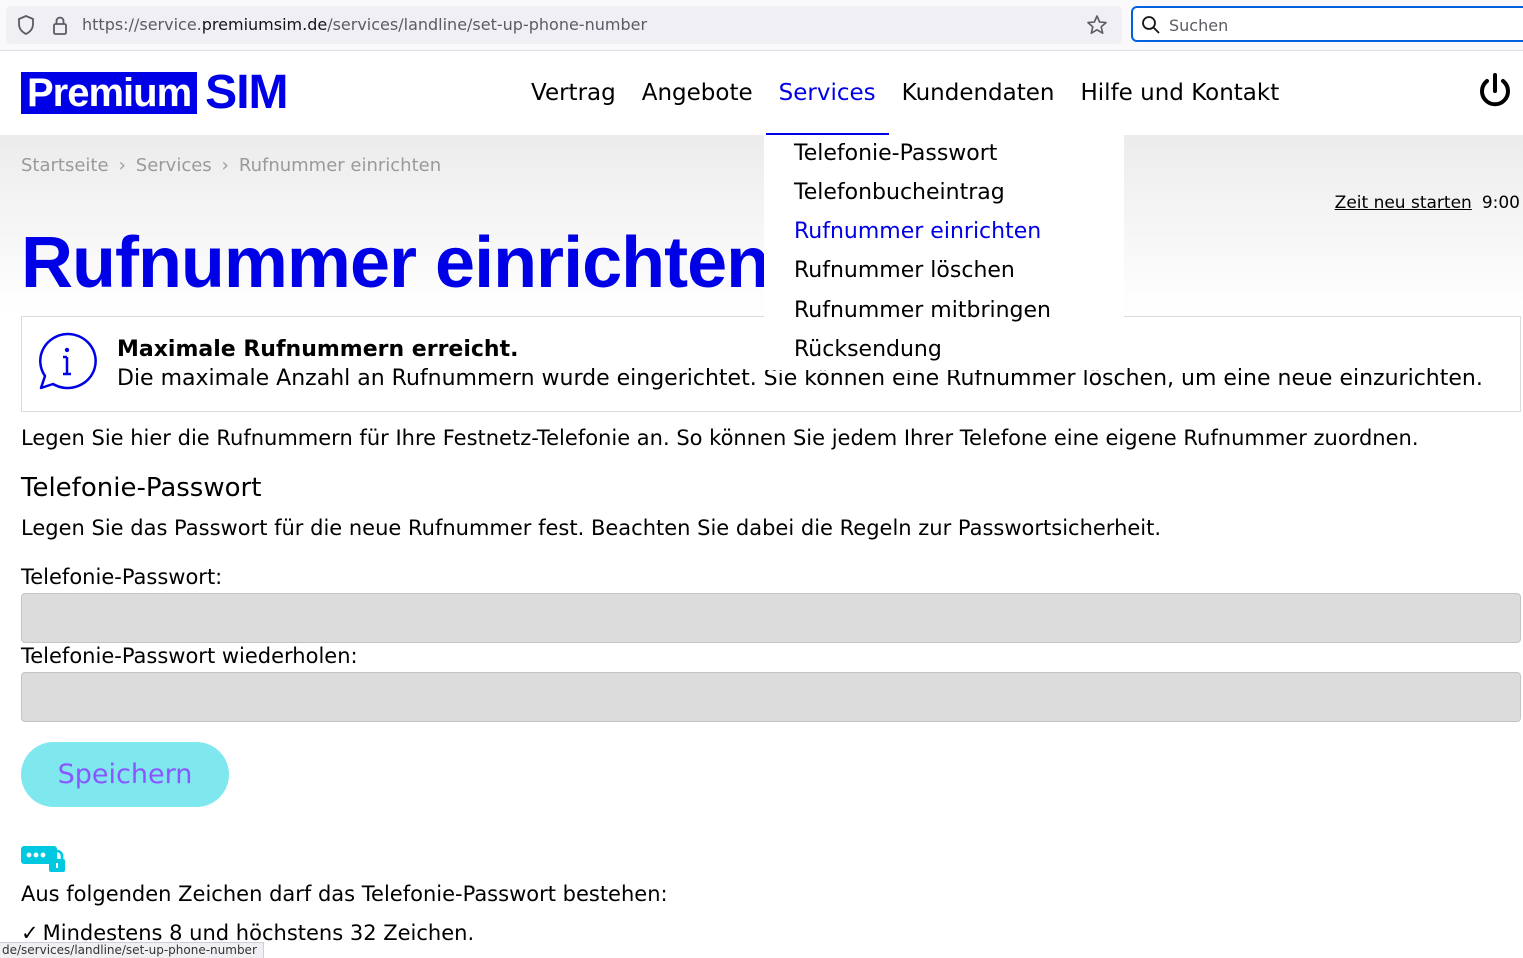  Describe the element at coordinates (132, 950) in the screenshot. I see `status-bar-url: de/services/landline/set-up-phone-number` at that location.